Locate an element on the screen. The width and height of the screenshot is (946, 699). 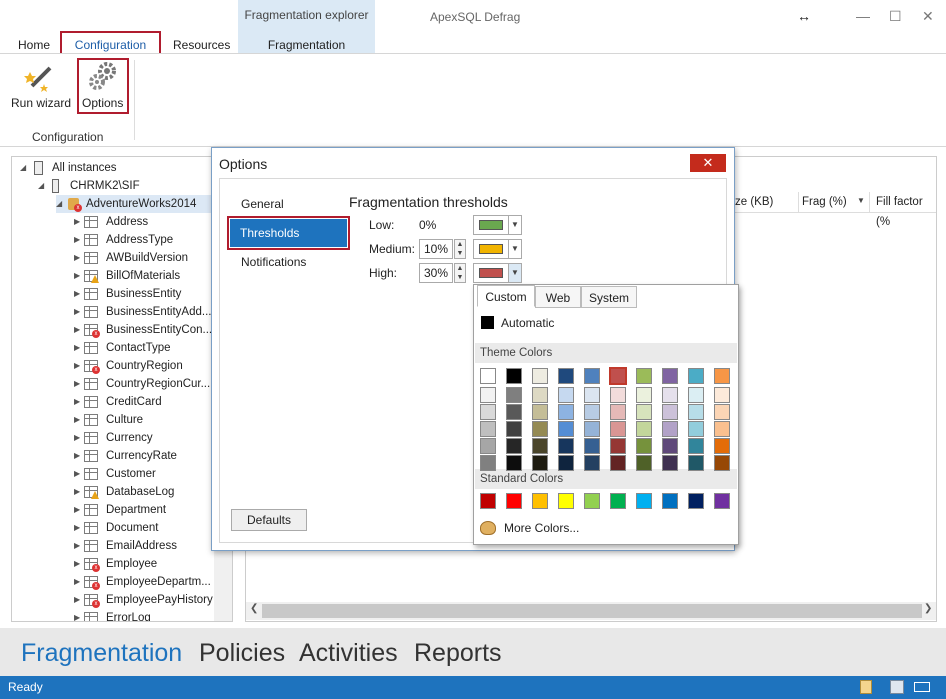
column-header-size: ze (KB) is located at coordinates (767, 202).